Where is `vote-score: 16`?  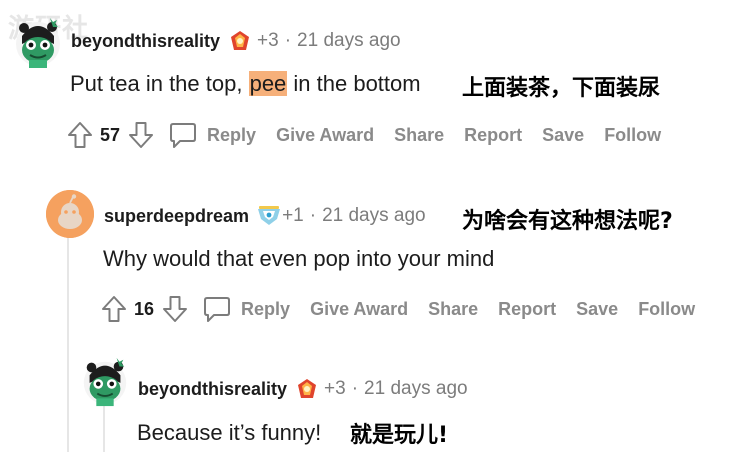
vote-score: 16 is located at coordinates (144, 308).